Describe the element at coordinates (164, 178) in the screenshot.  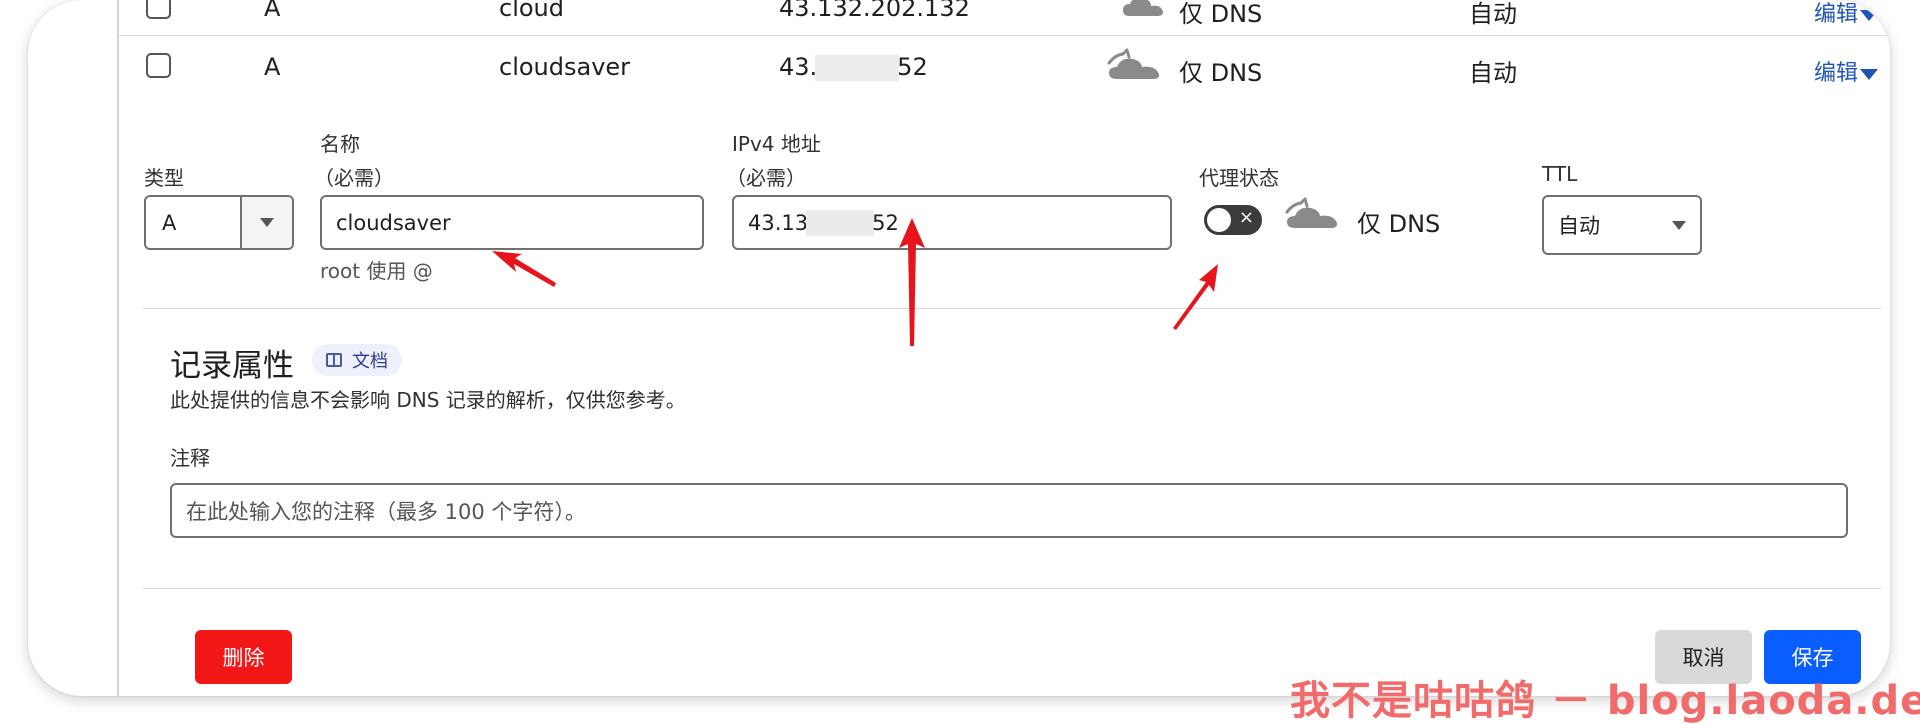
I see `type-label: 类型` at that location.